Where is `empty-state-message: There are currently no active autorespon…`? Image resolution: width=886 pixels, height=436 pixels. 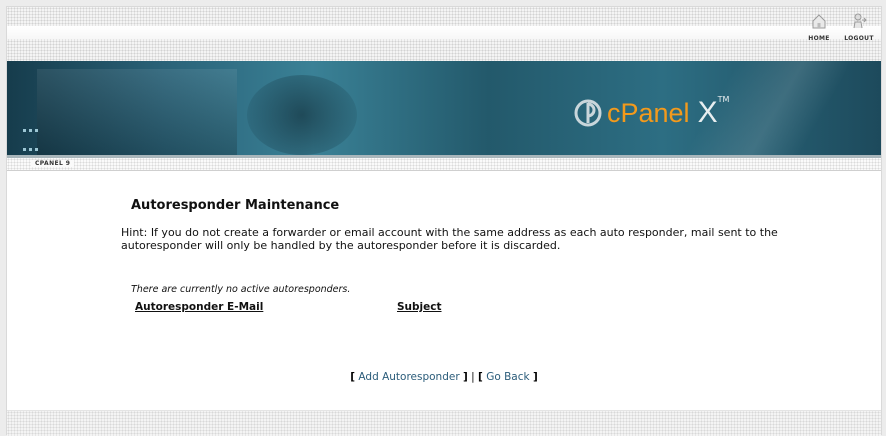
empty-state-message: There are currently no active autorespon… is located at coordinates (241, 289).